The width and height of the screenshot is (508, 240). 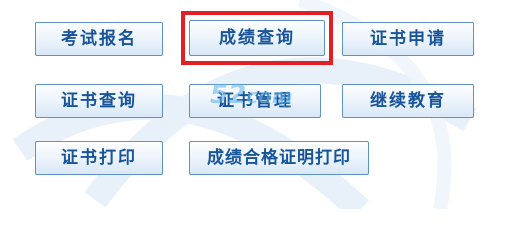 I want to click on certificate-print-button: 证书打印, so click(x=99, y=158).